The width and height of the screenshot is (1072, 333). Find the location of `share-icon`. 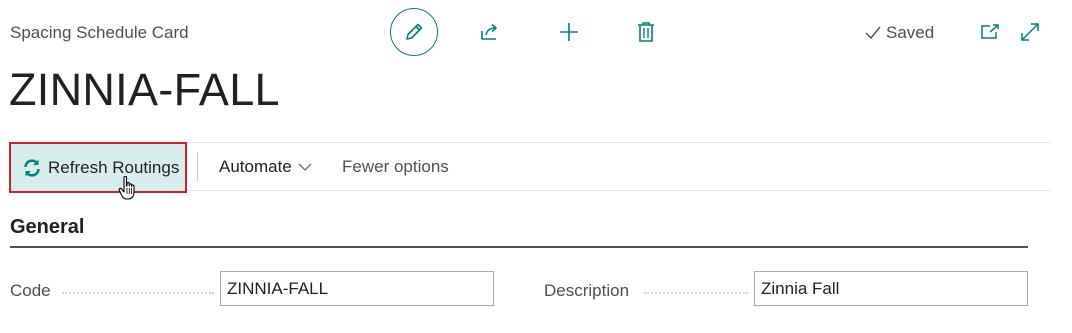

share-icon is located at coordinates (489, 31).